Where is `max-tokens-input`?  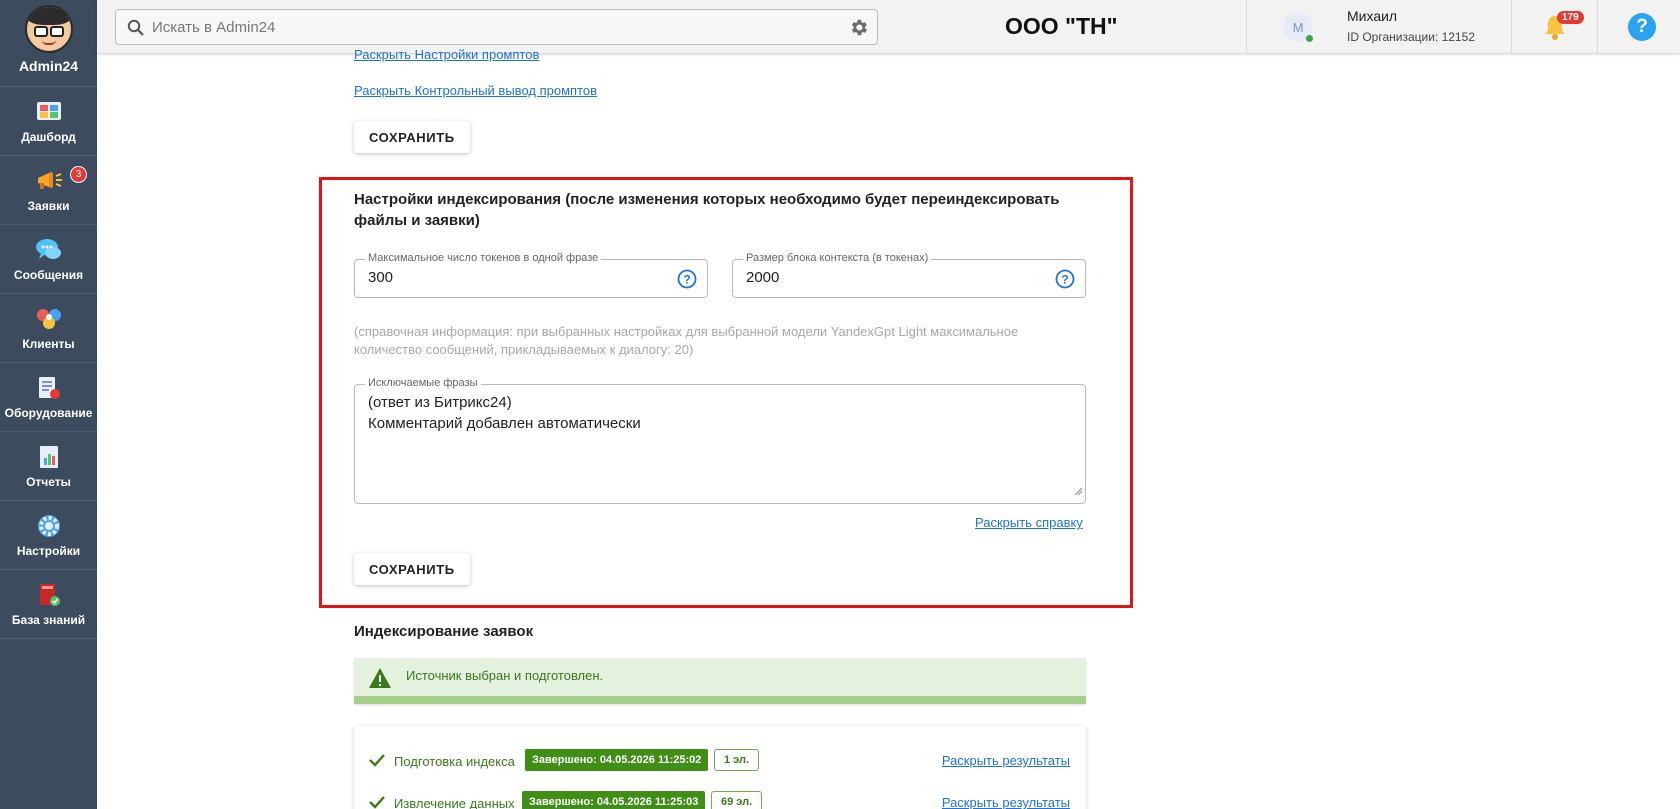 max-tokens-input is located at coordinates (498, 277).